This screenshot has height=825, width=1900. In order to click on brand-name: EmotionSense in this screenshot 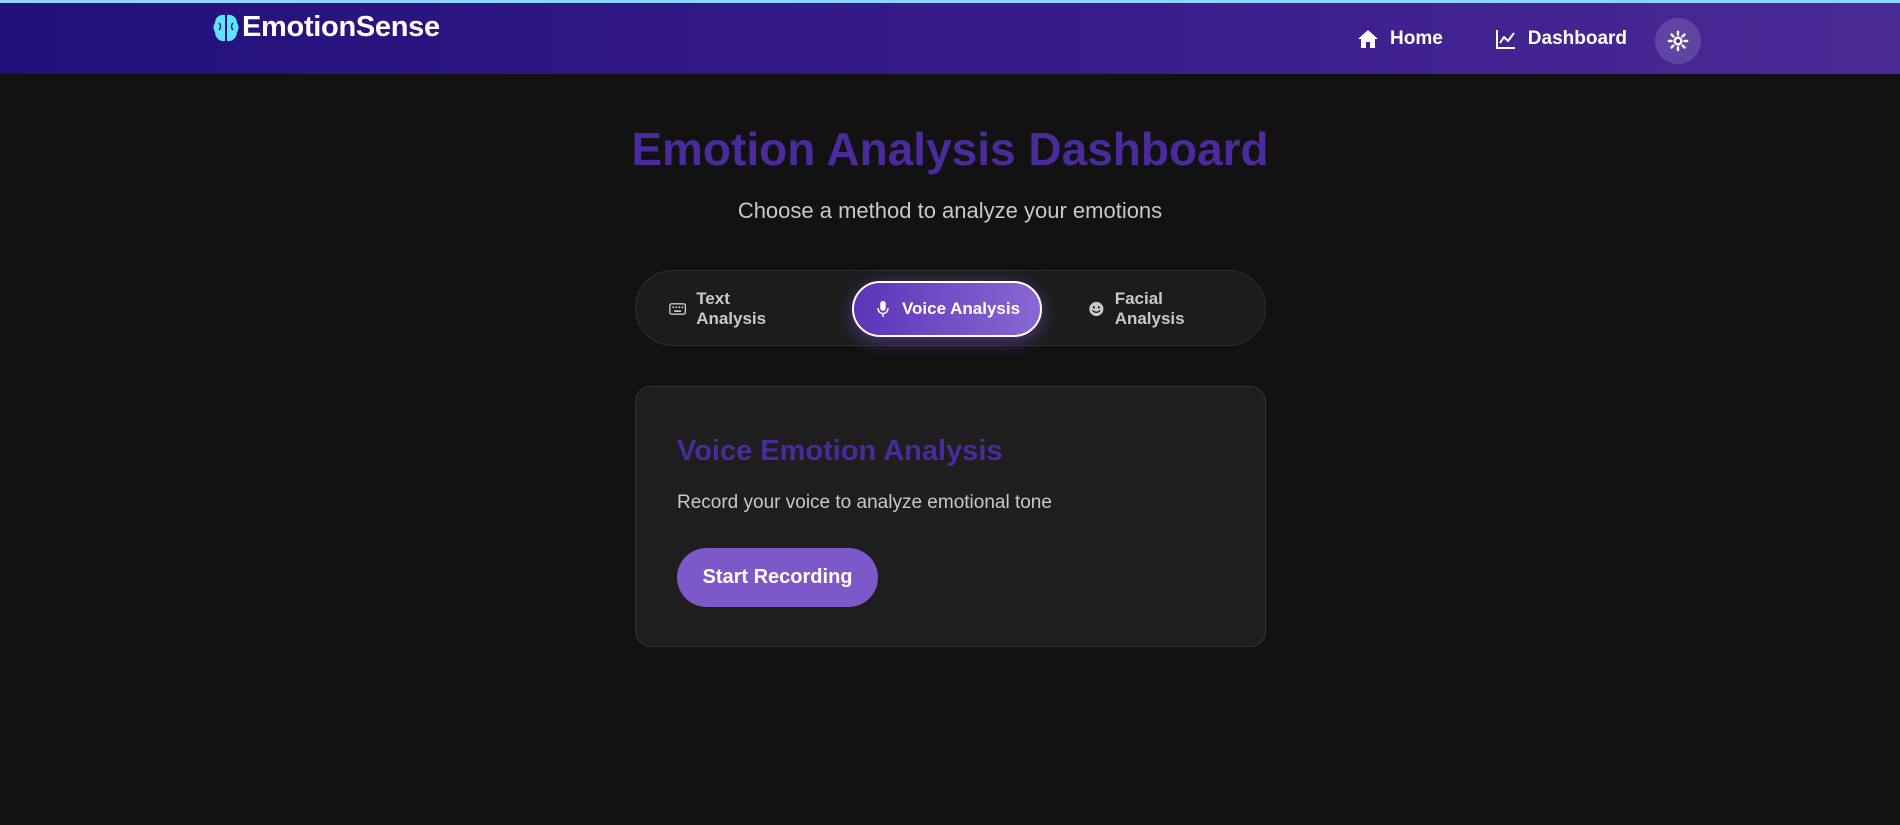, I will do `click(341, 27)`.